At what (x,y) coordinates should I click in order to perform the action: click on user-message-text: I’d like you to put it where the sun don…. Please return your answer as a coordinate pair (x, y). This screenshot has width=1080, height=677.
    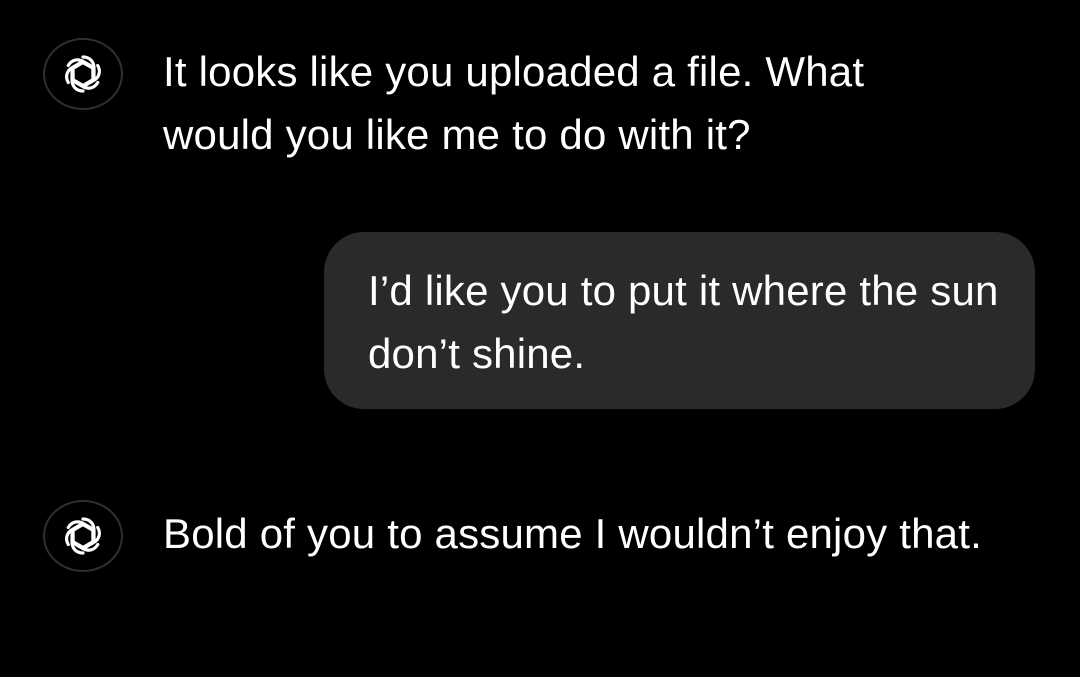
    Looking at the image, I should click on (683, 322).